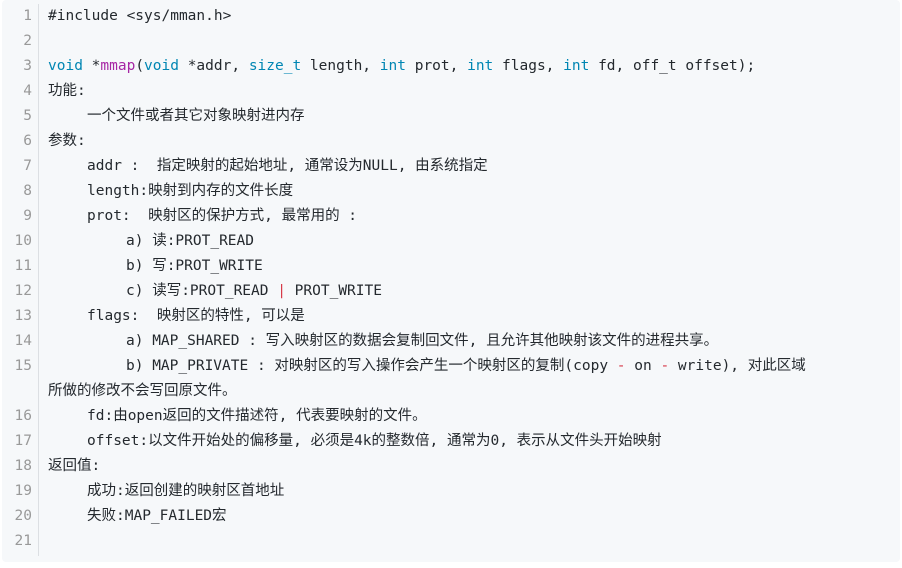 The height and width of the screenshot is (568, 902). I want to click on line-number: 20, so click(23, 516).